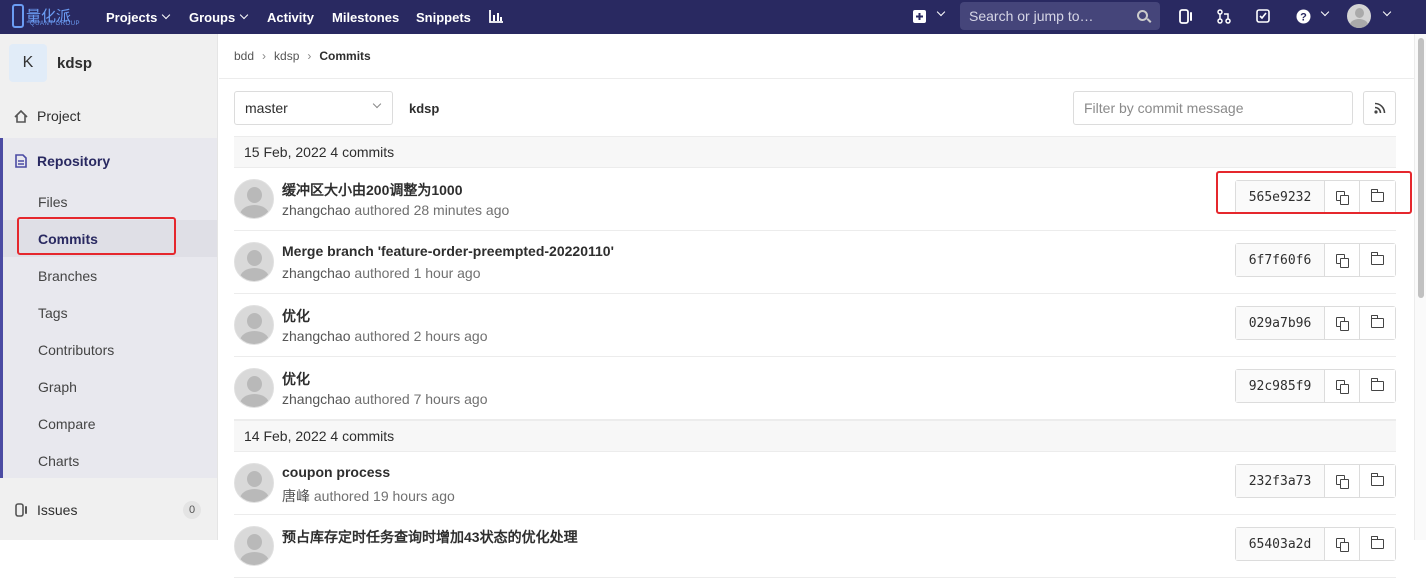 This screenshot has height=578, width=1426. Describe the element at coordinates (1280, 323) in the screenshot. I see `commit-sha: 029a7b96` at that location.